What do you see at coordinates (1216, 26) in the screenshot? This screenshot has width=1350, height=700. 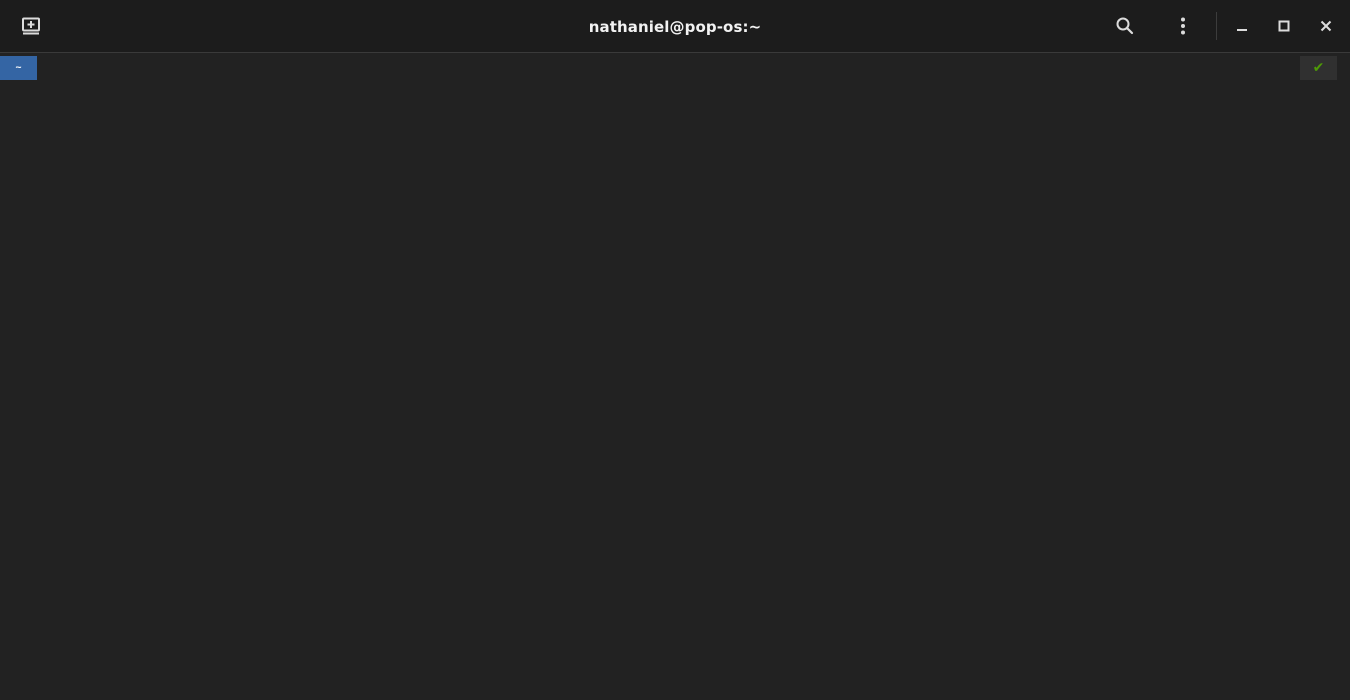 I see `header-separator` at bounding box center [1216, 26].